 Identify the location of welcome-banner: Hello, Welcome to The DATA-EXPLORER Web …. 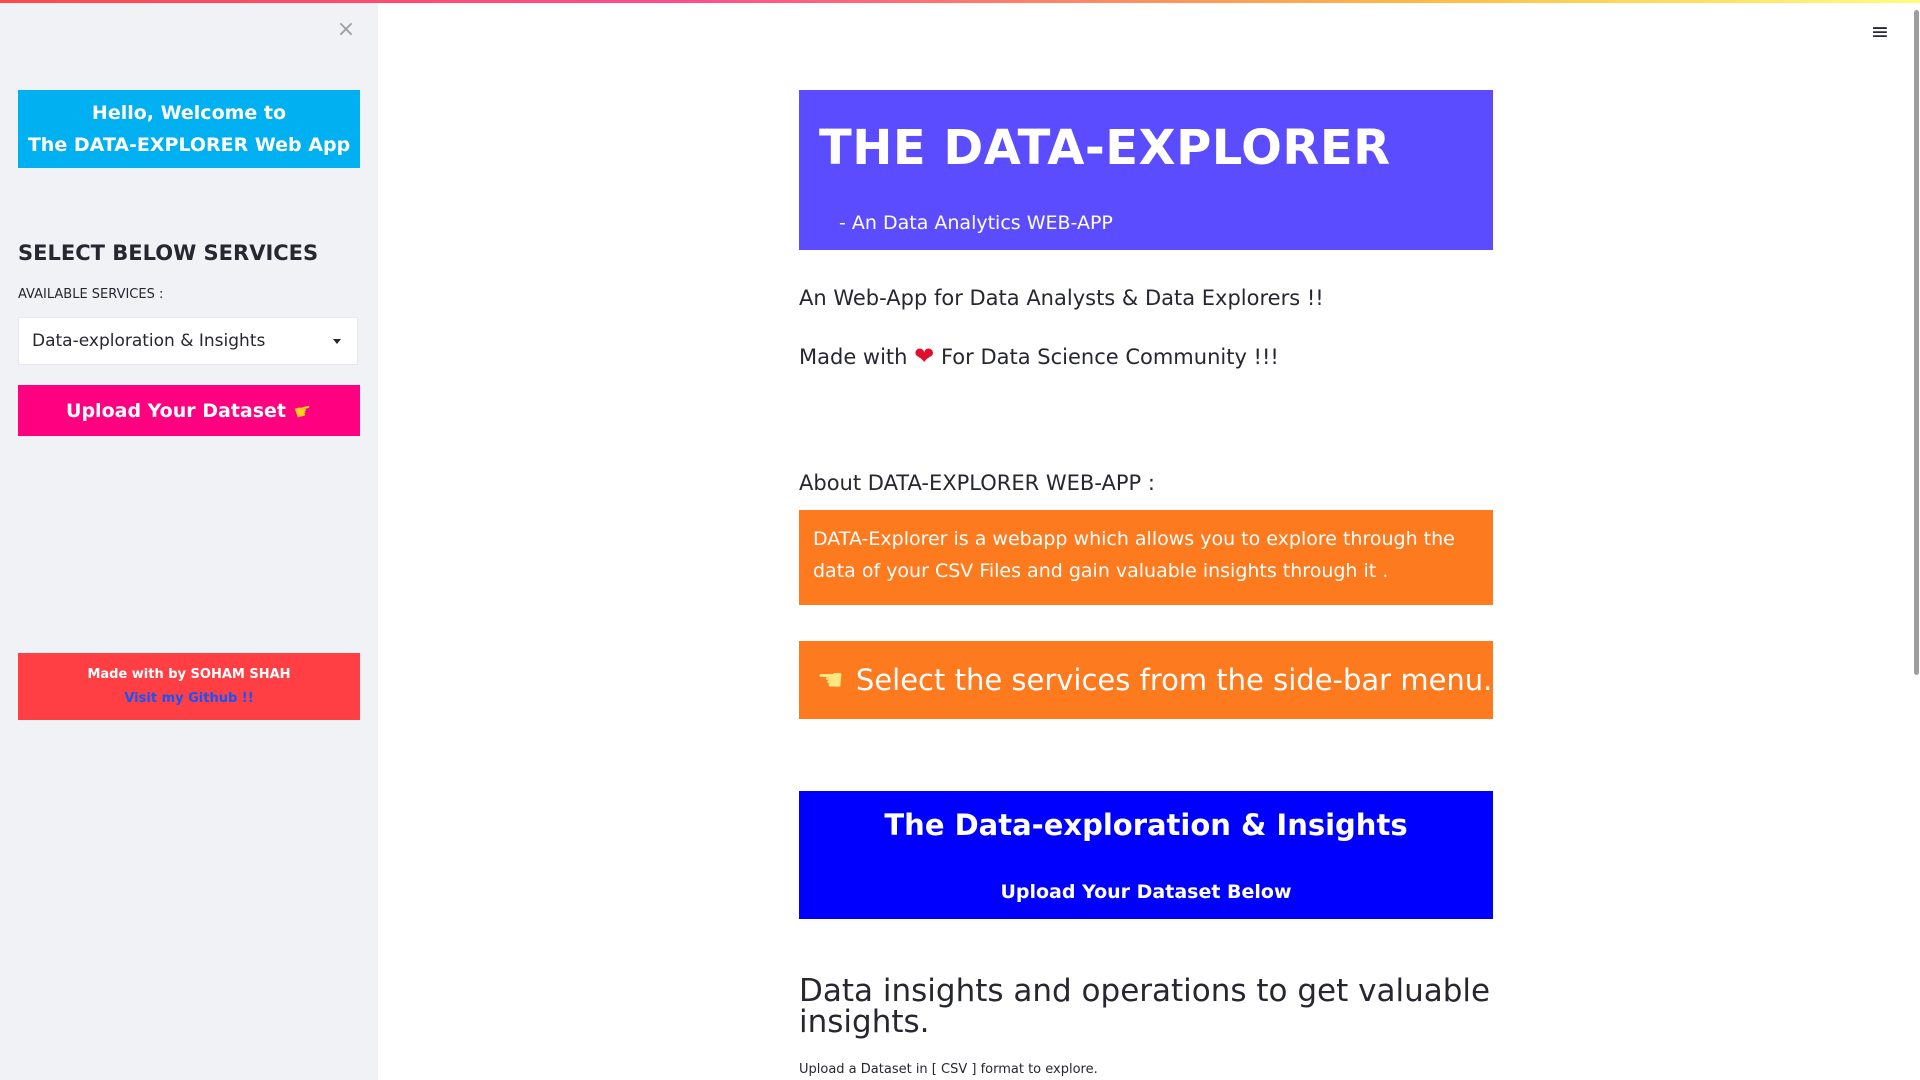
(189, 129).